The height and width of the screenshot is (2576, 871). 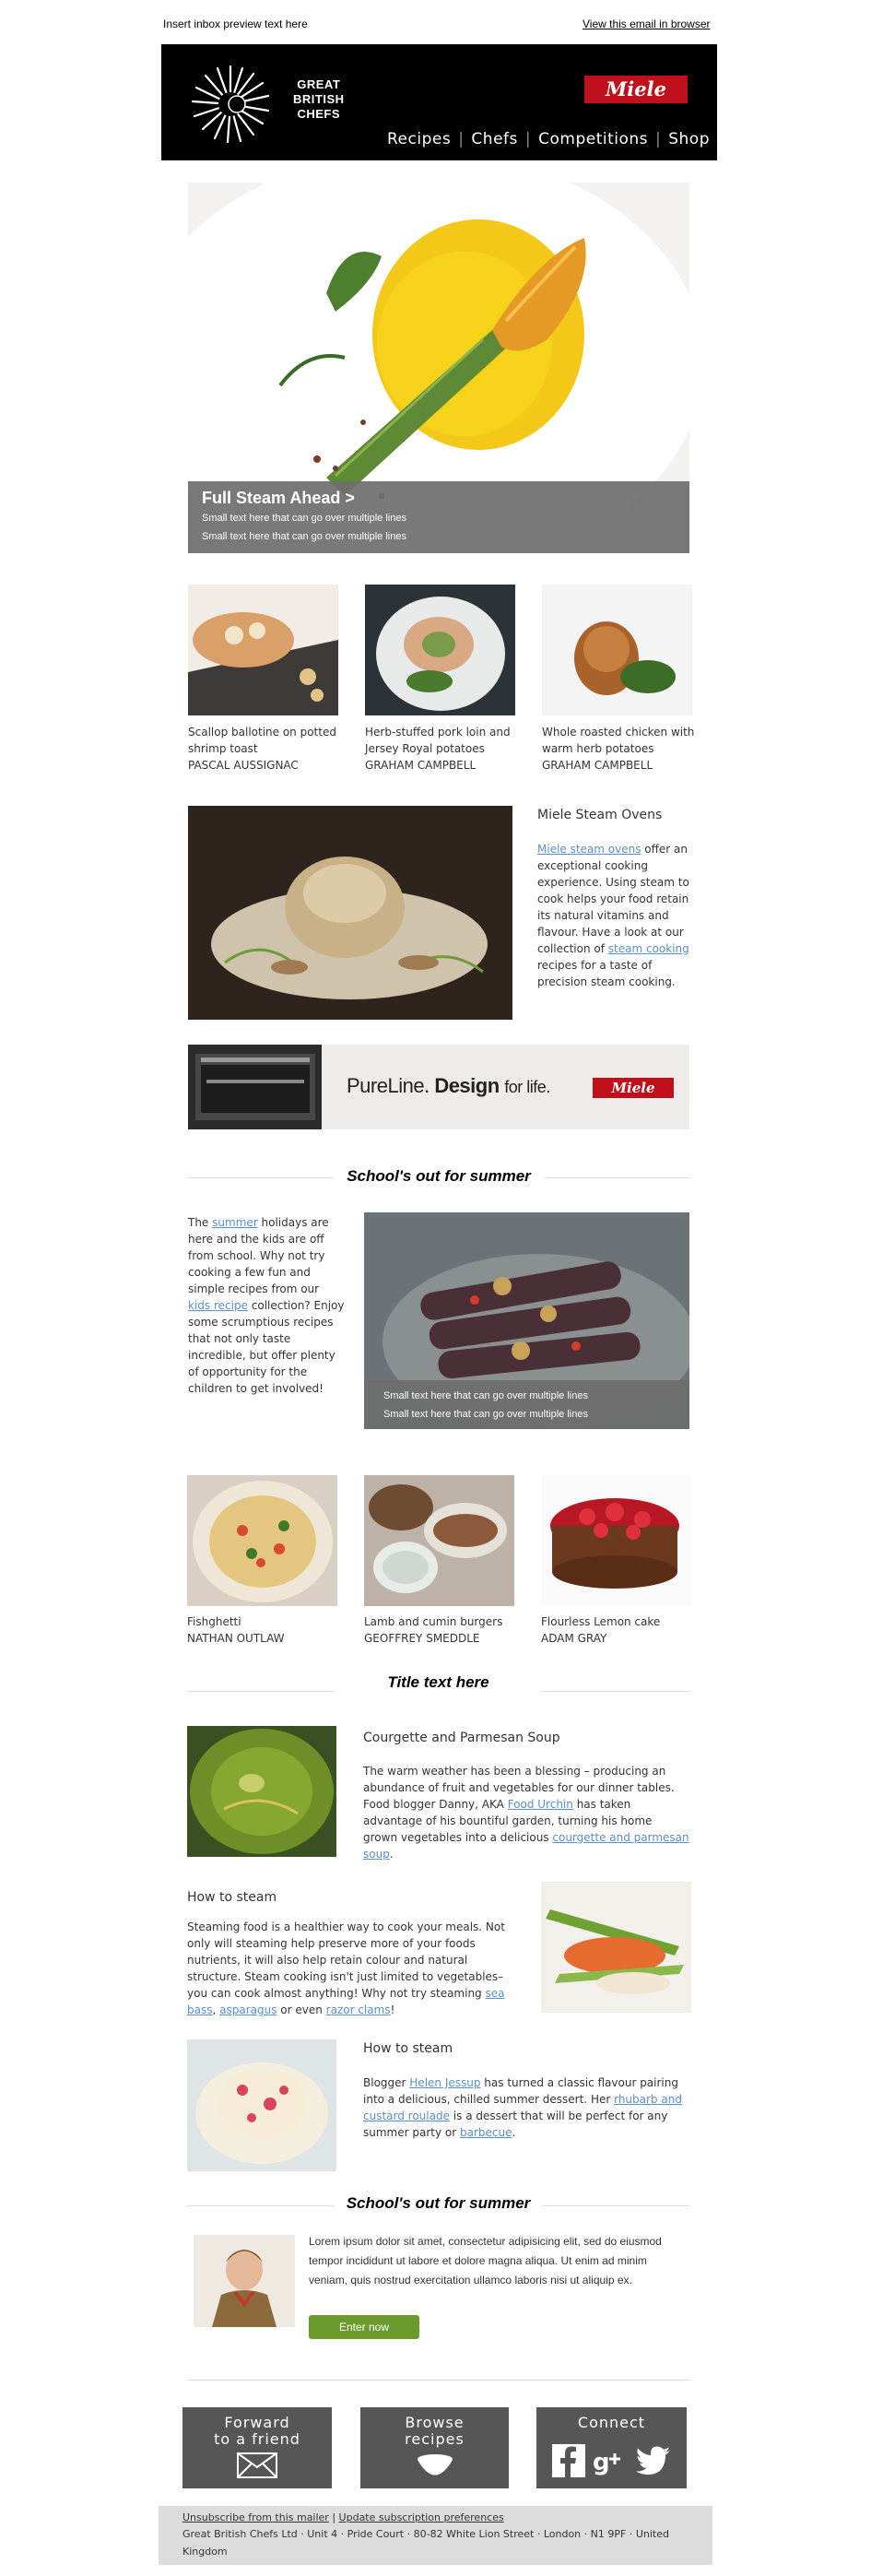 I want to click on school-caption-panel, so click(x=526, y=1404).